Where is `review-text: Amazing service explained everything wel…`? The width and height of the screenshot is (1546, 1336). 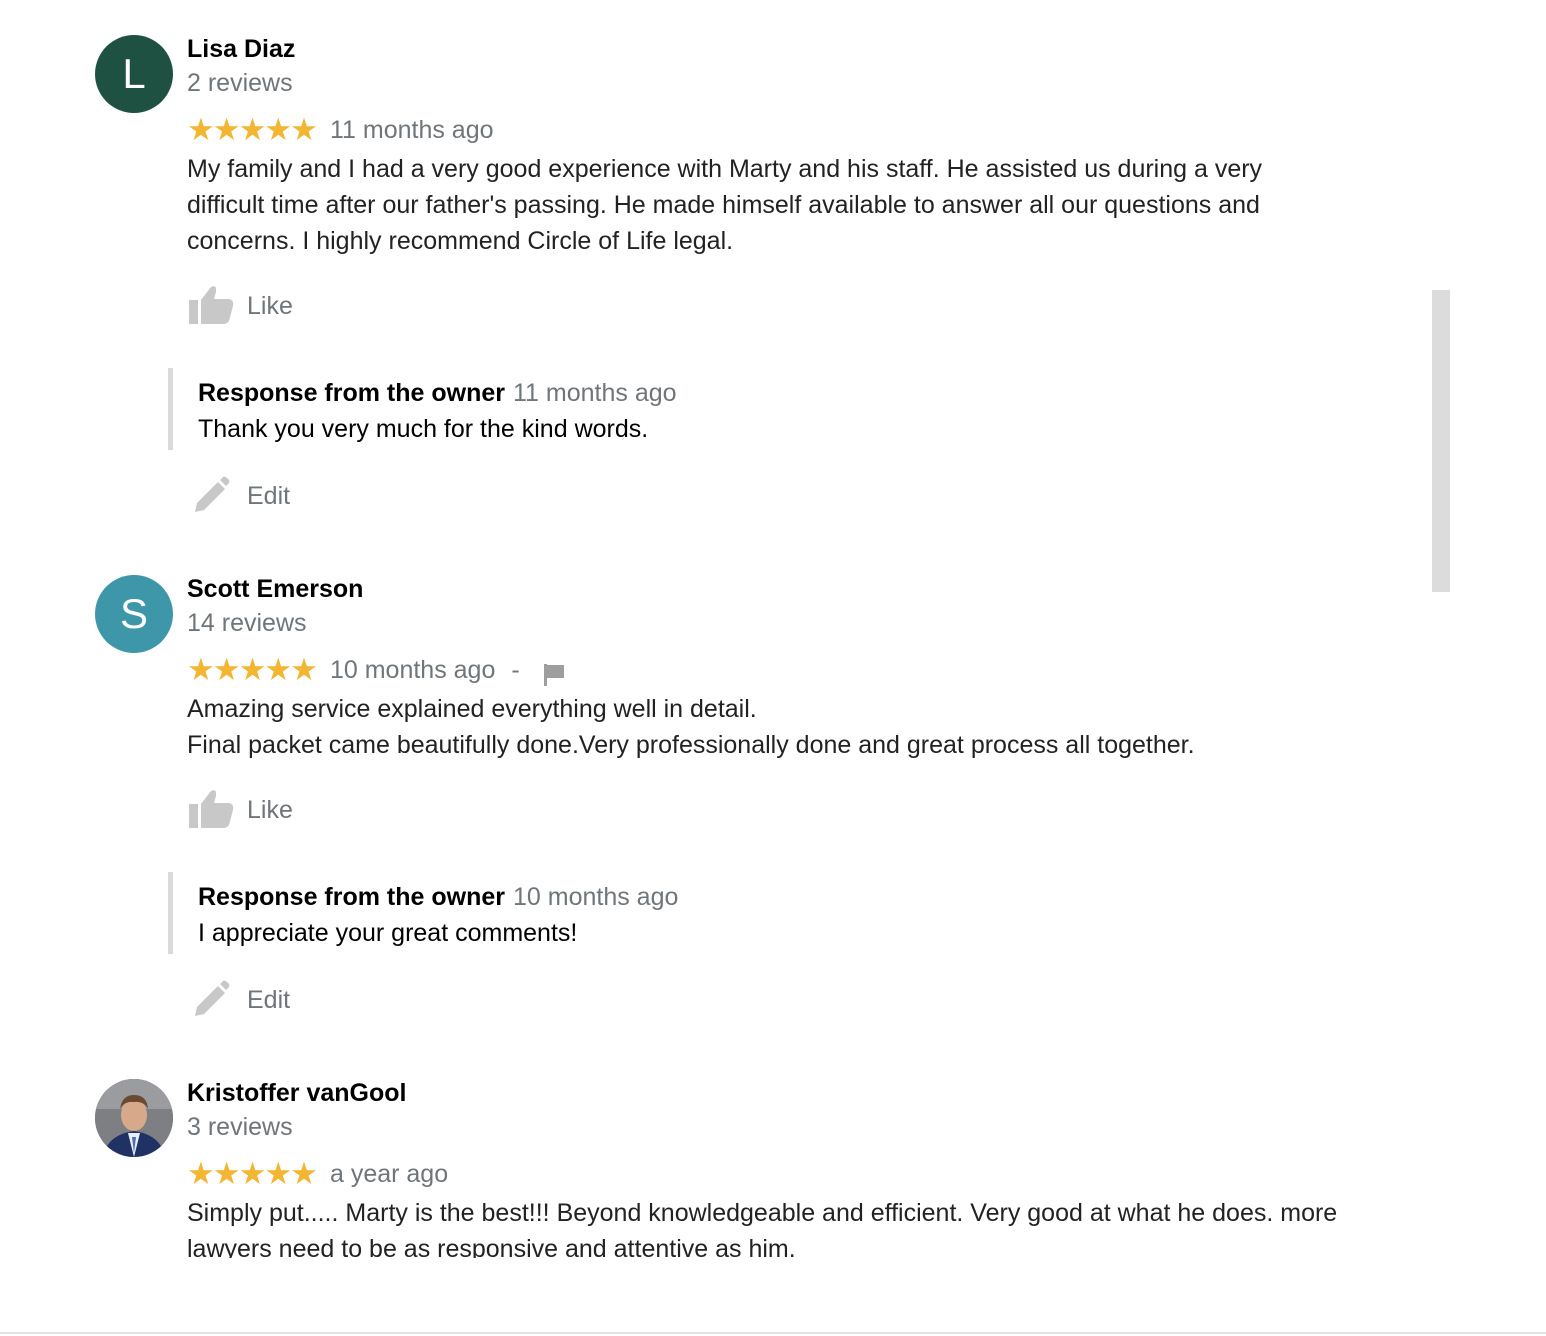
review-text: Amazing service explained everything wel… is located at coordinates (691, 727).